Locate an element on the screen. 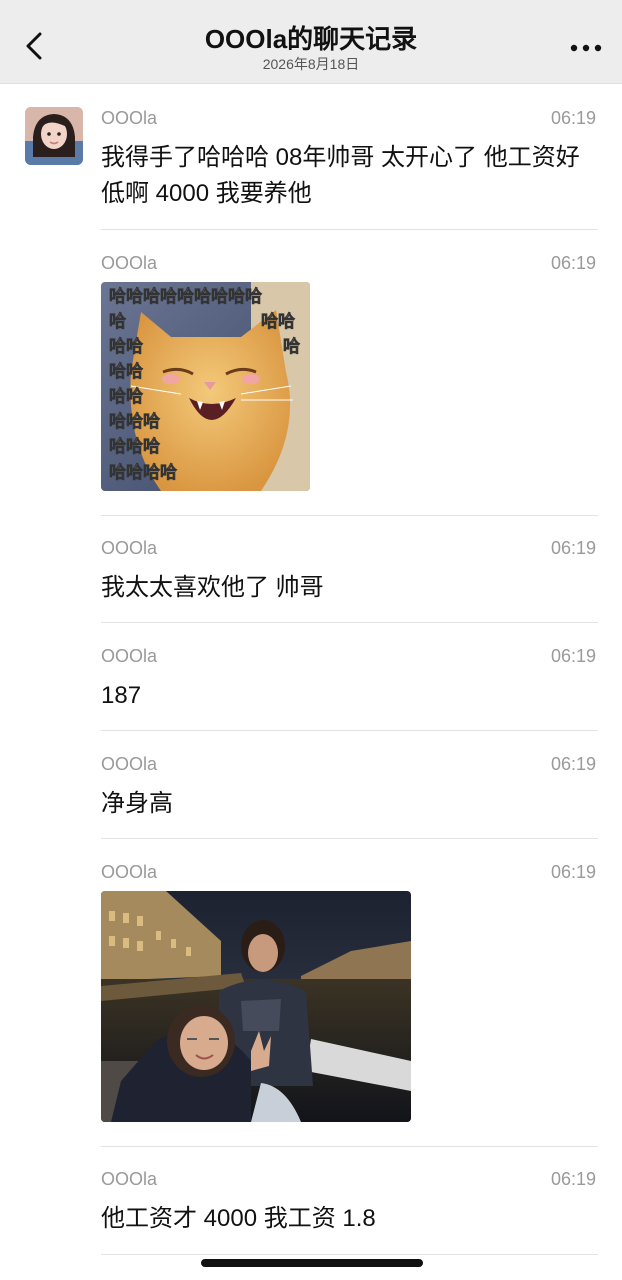 This screenshot has height=1280, width=622. message-text: 净身高 is located at coordinates (137, 803).